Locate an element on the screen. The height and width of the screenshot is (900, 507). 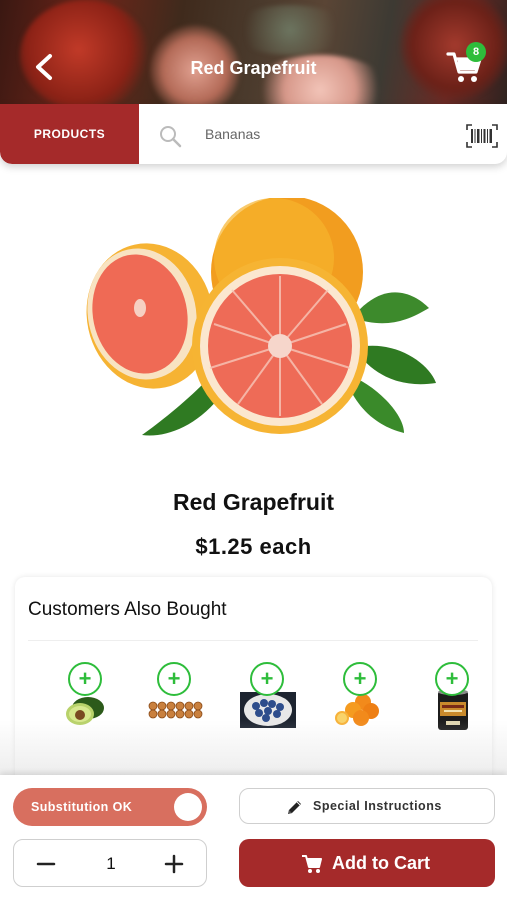
shopping-cart-icon is located at coordinates (312, 864).